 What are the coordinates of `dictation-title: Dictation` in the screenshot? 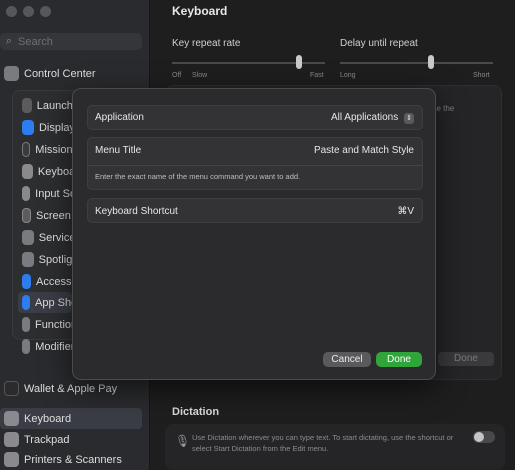 It's located at (196, 412).